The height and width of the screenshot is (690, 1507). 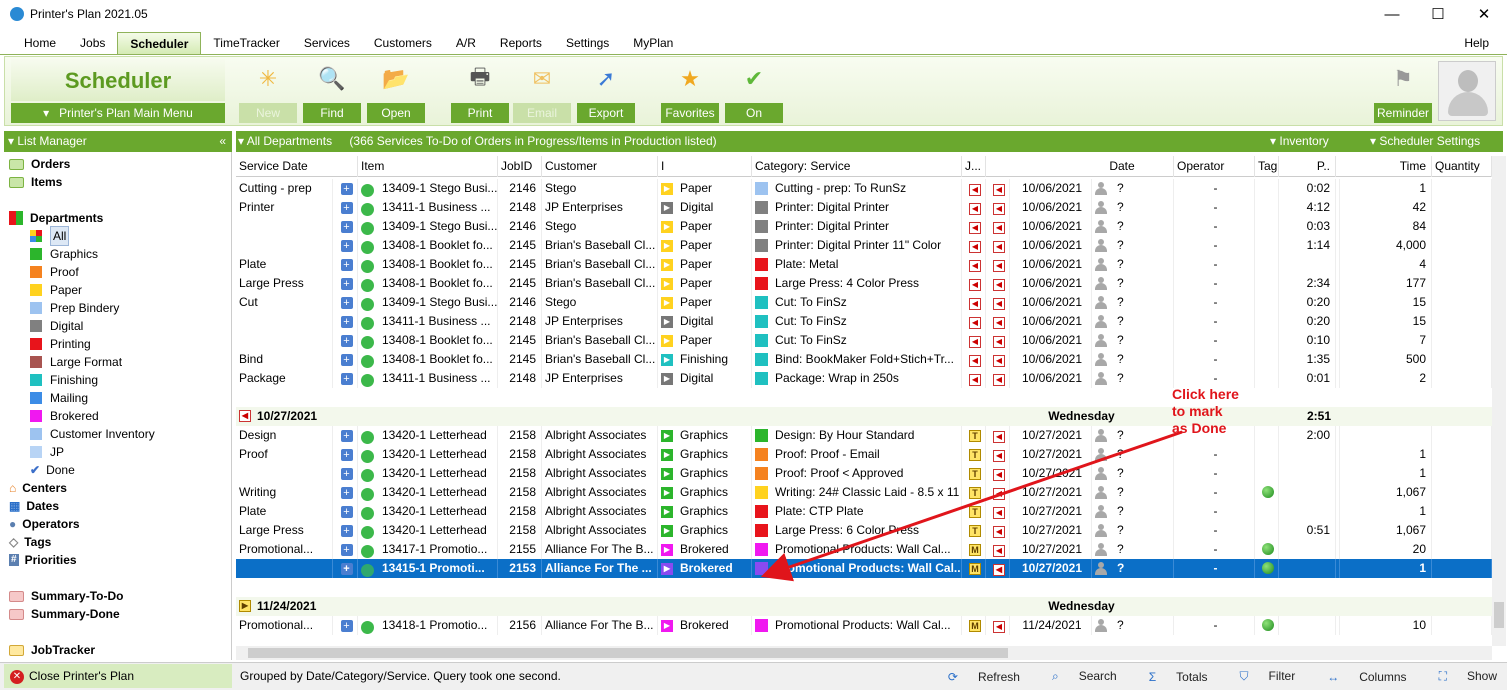 I want to click on scheduler-settings-dropdown: ▾ Scheduler Settings, so click(x=1425, y=141).